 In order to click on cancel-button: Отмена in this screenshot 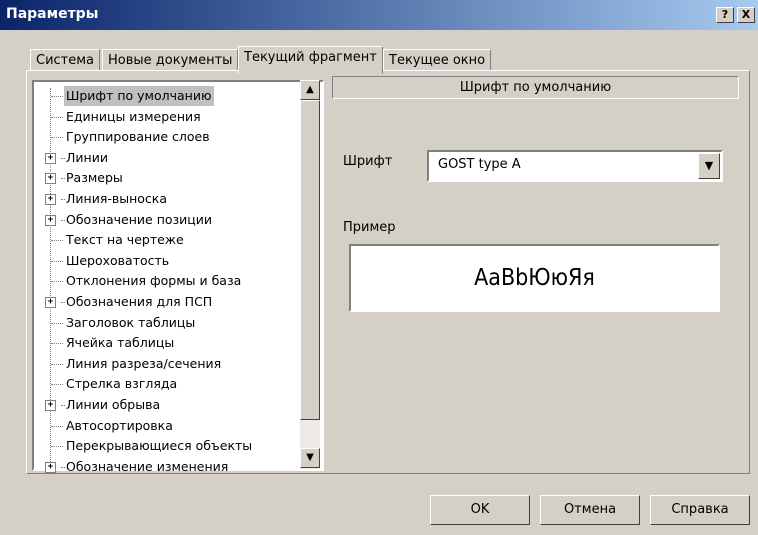, I will do `click(590, 510)`.